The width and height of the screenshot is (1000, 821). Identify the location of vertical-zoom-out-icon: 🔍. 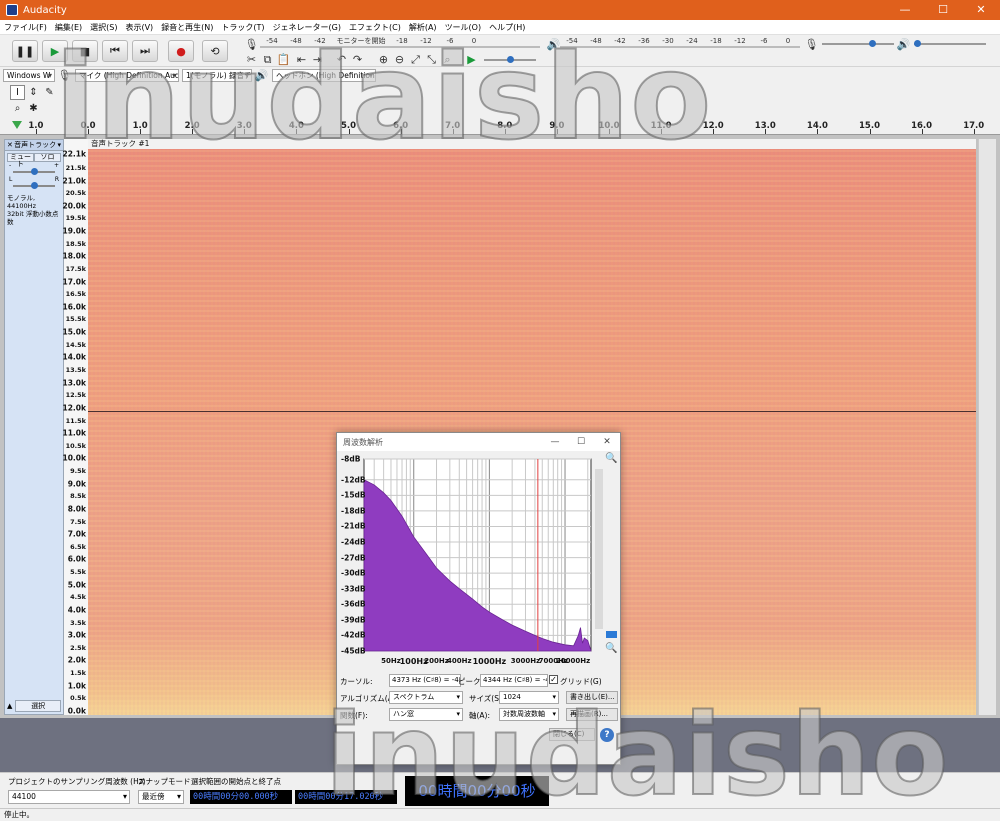
(611, 648).